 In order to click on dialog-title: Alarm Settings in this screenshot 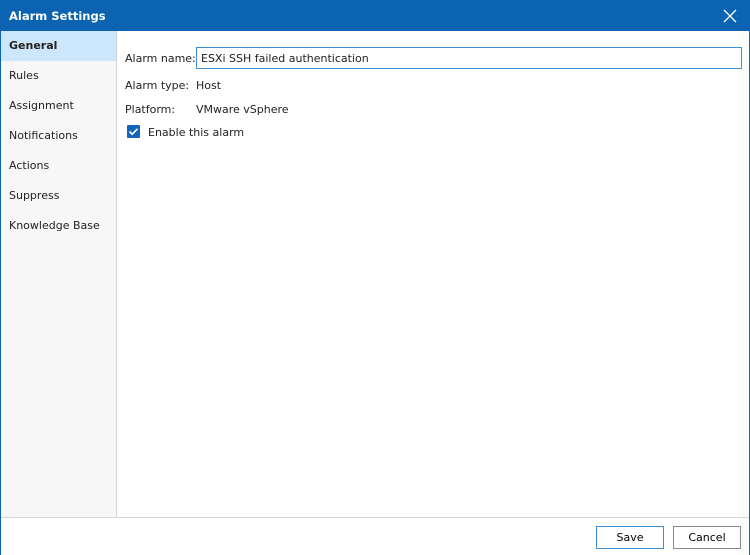, I will do `click(57, 16)`.